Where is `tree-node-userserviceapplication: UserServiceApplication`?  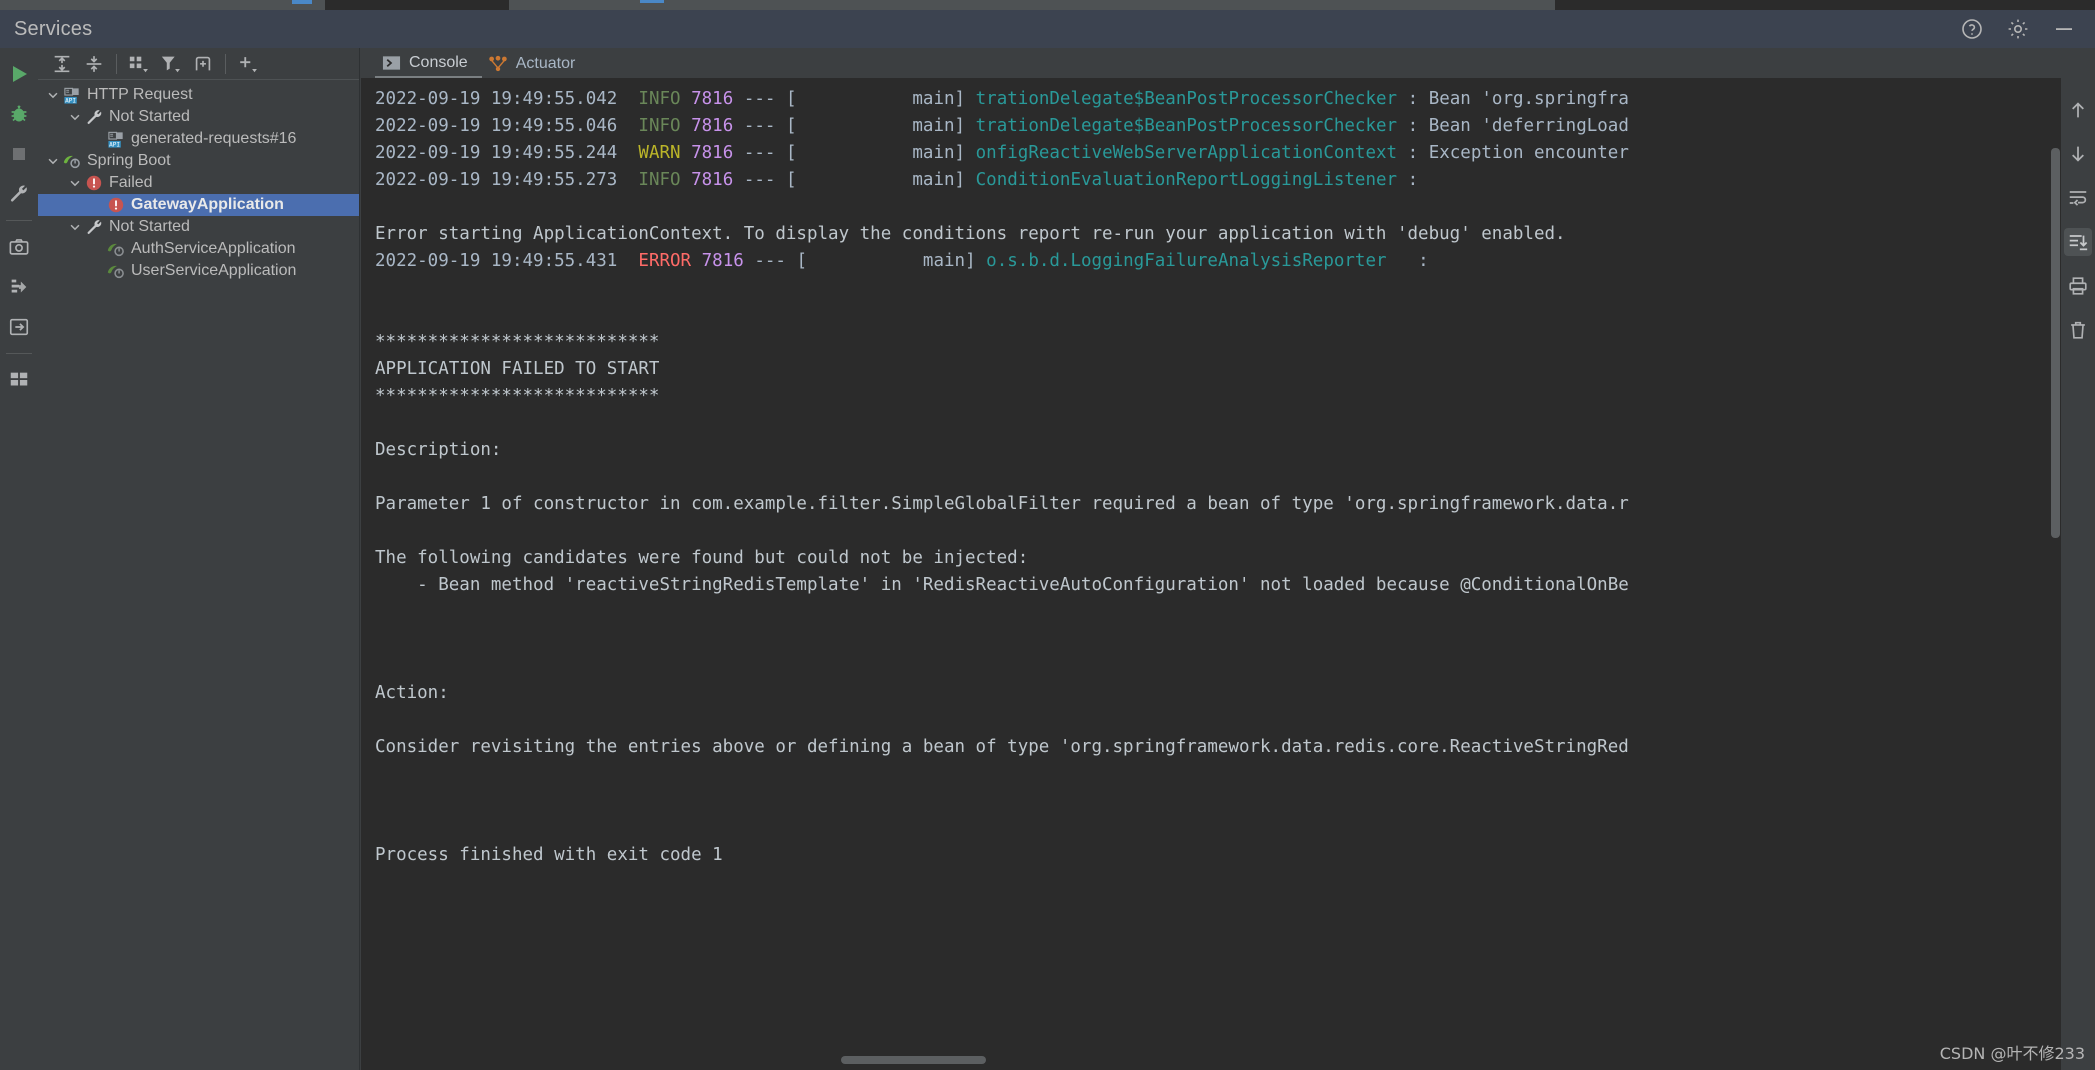
tree-node-userserviceapplication: UserServiceApplication is located at coordinates (198, 271).